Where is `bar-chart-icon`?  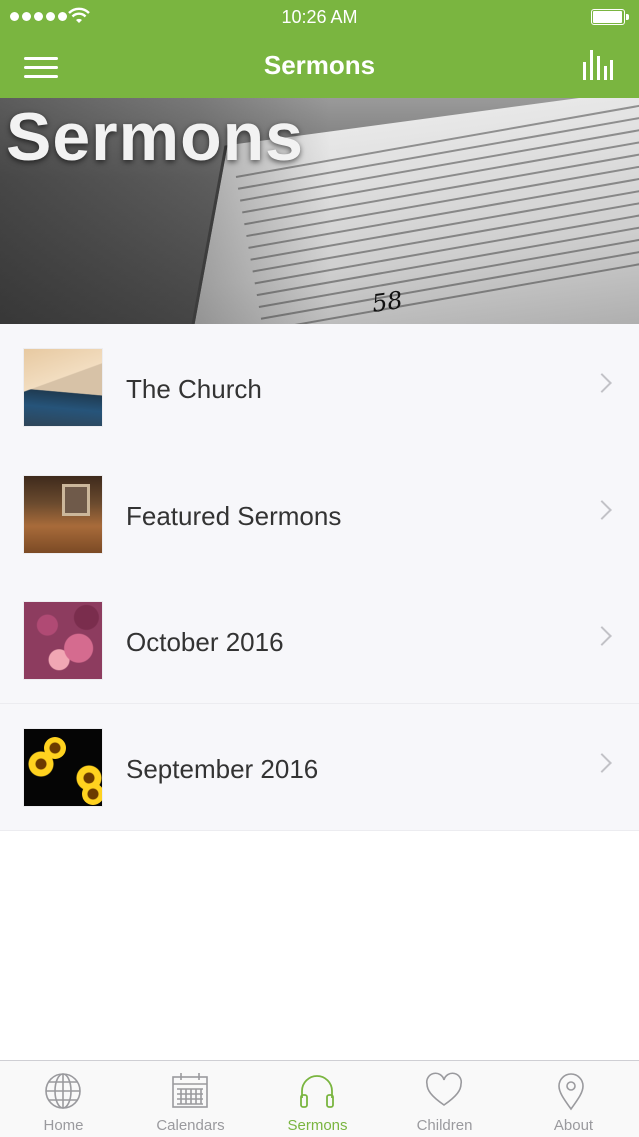 bar-chart-icon is located at coordinates (598, 64).